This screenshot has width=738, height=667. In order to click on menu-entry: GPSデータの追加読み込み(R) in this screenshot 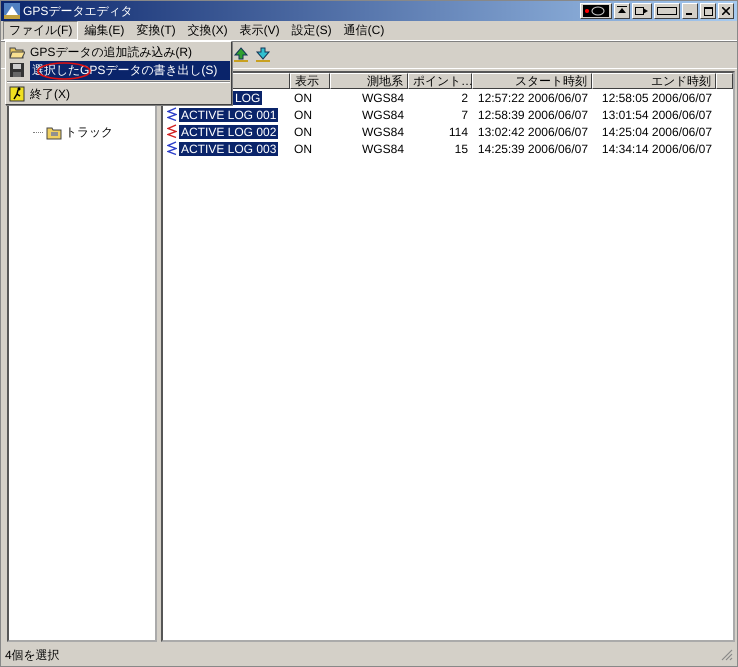, I will do `click(118, 52)`.